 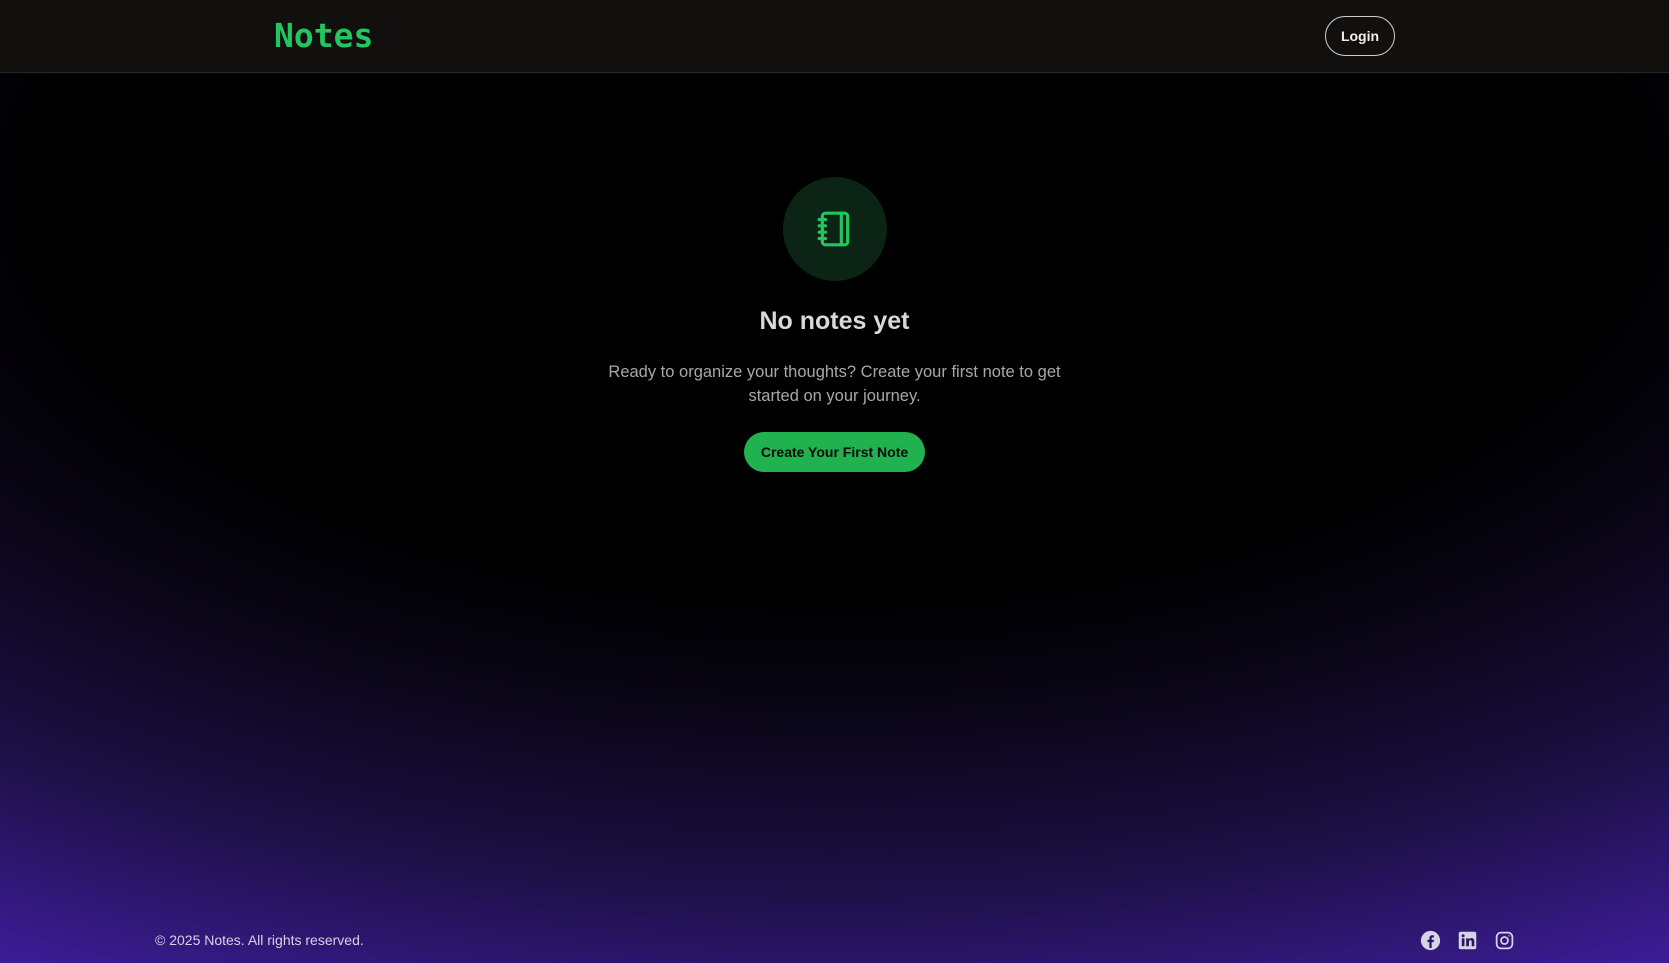 What do you see at coordinates (834, 36) in the screenshot?
I see `top-navbar: Notes Login` at bounding box center [834, 36].